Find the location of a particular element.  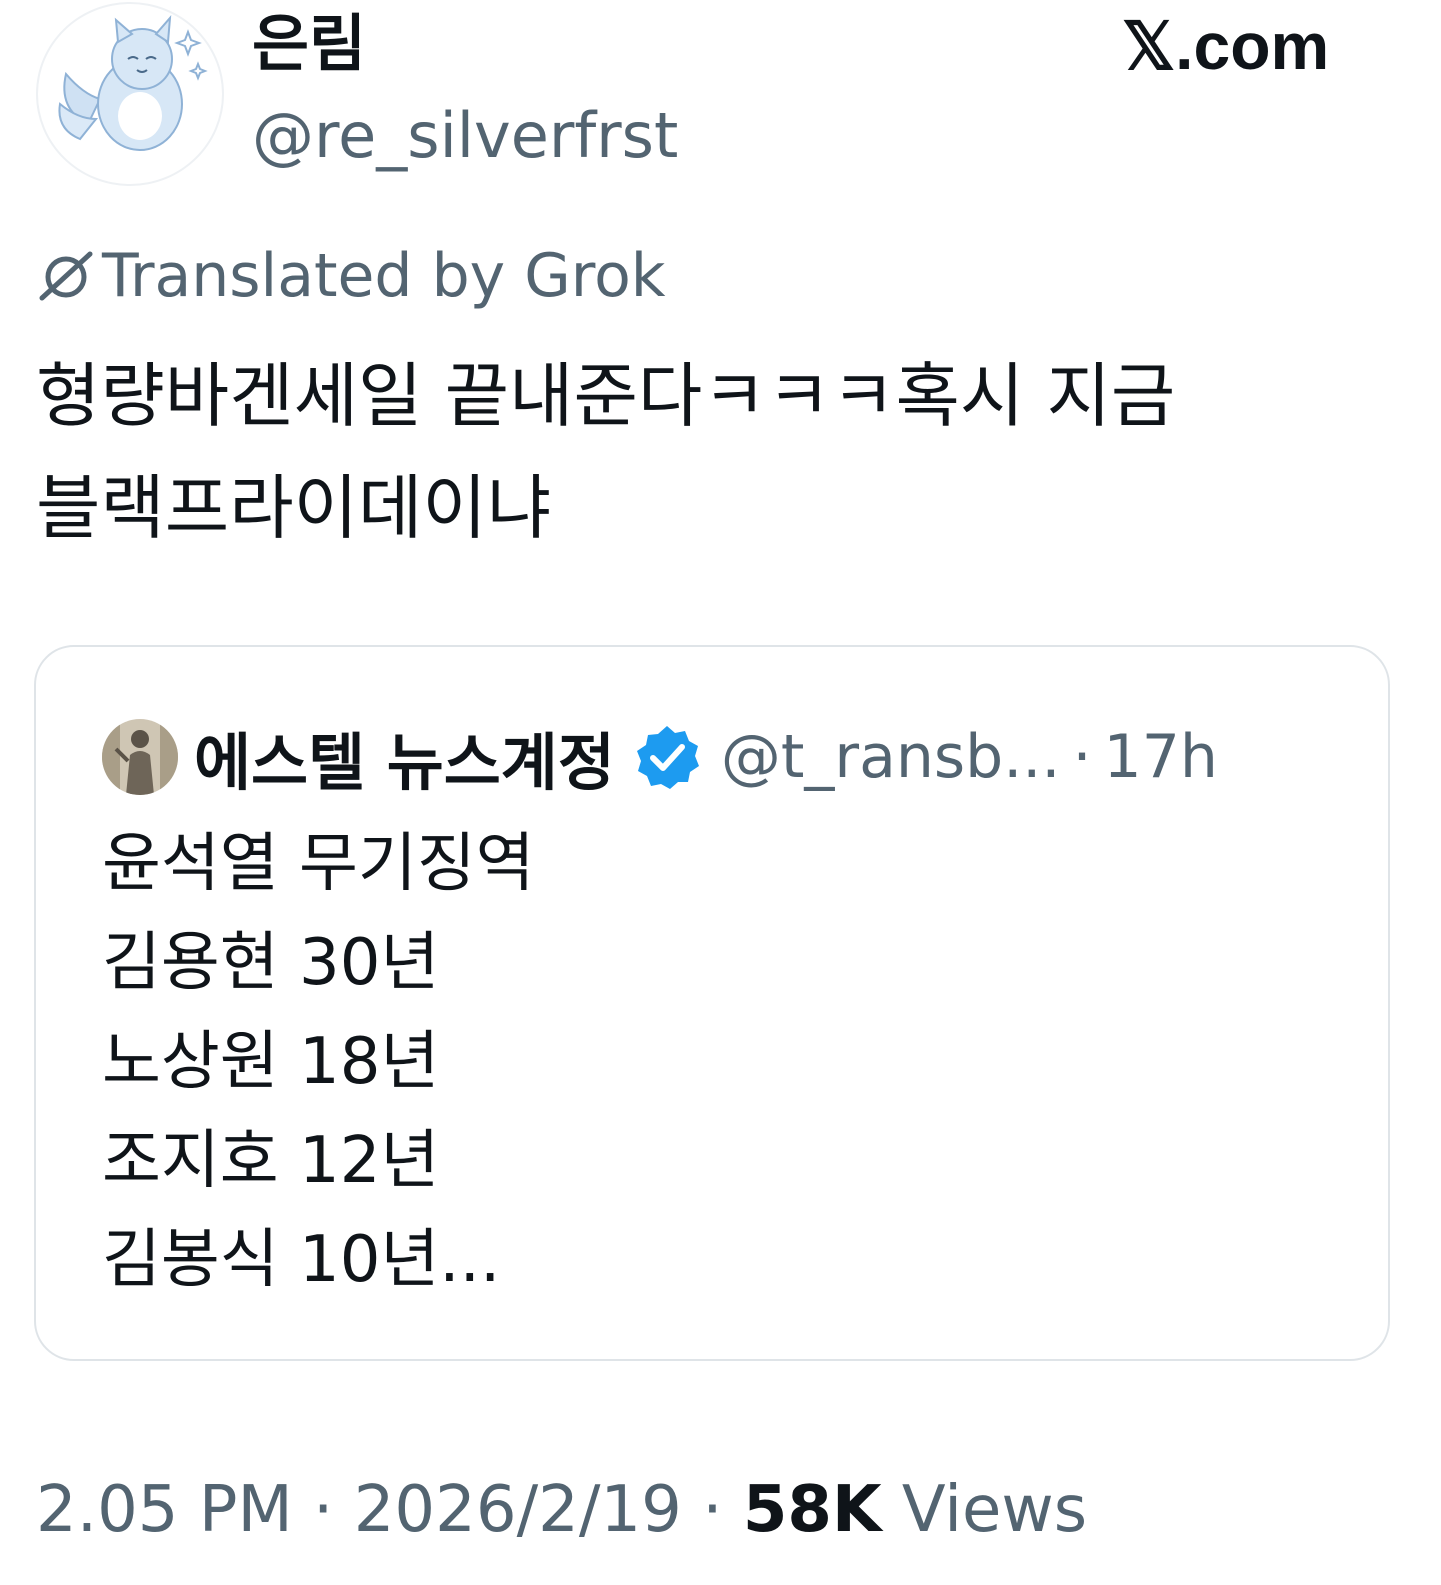

quoted-line: 조지호 12년 is located at coordinates (271, 1161).